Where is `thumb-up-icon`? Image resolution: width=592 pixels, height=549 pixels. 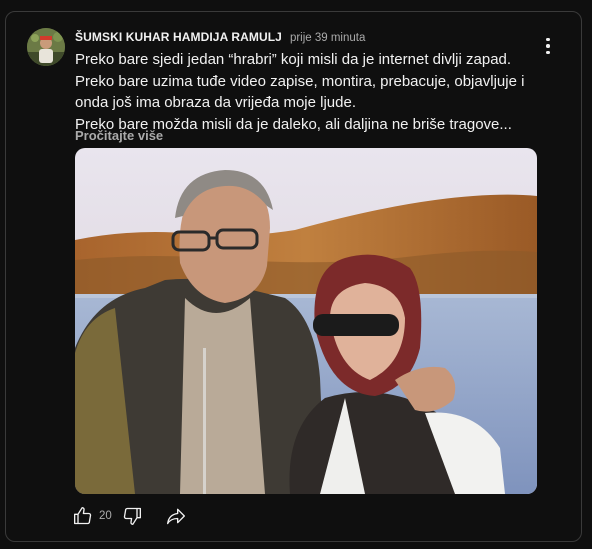 thumb-up-icon is located at coordinates (83, 516).